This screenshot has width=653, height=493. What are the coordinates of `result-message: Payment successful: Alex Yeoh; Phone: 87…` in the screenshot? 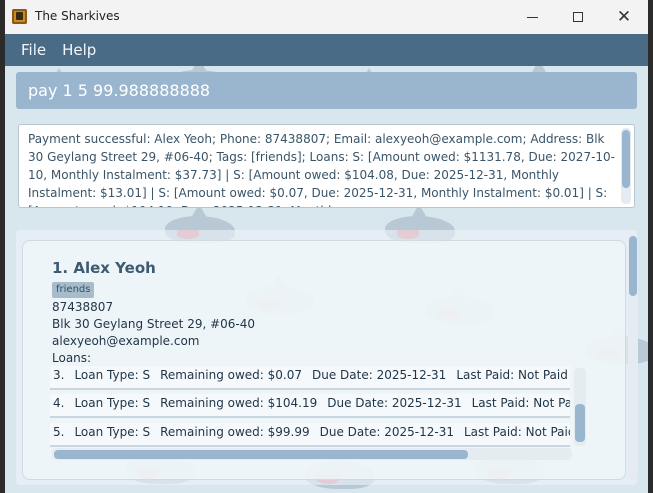 It's located at (322, 169).